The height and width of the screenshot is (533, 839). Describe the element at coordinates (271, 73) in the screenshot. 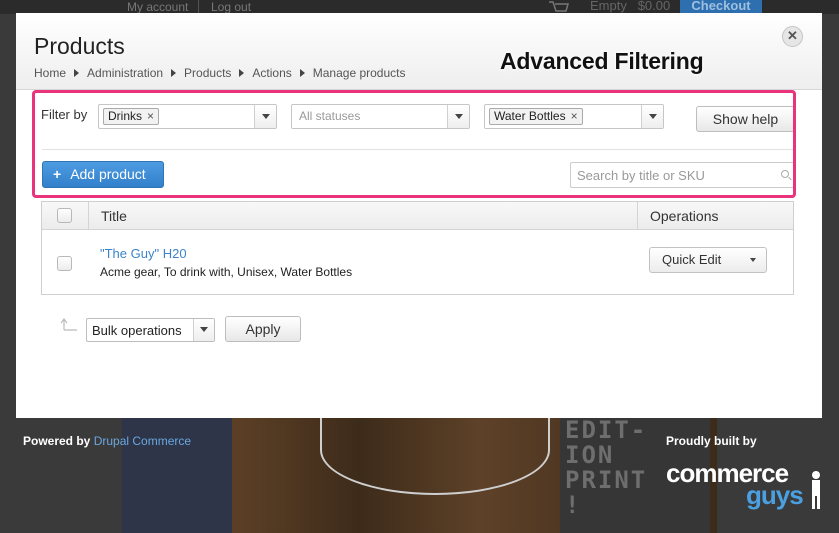

I see `breadcrumb-actions: Actions` at that location.